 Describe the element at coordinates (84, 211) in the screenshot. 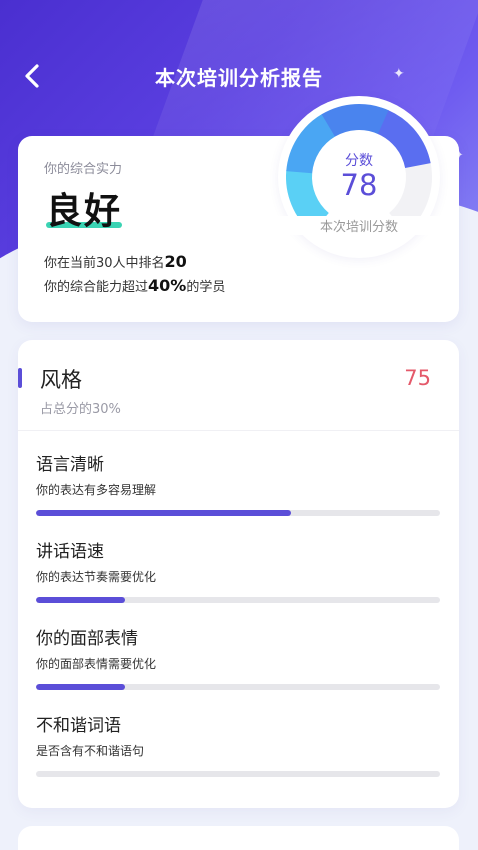

I see `grade-value: 良好` at that location.